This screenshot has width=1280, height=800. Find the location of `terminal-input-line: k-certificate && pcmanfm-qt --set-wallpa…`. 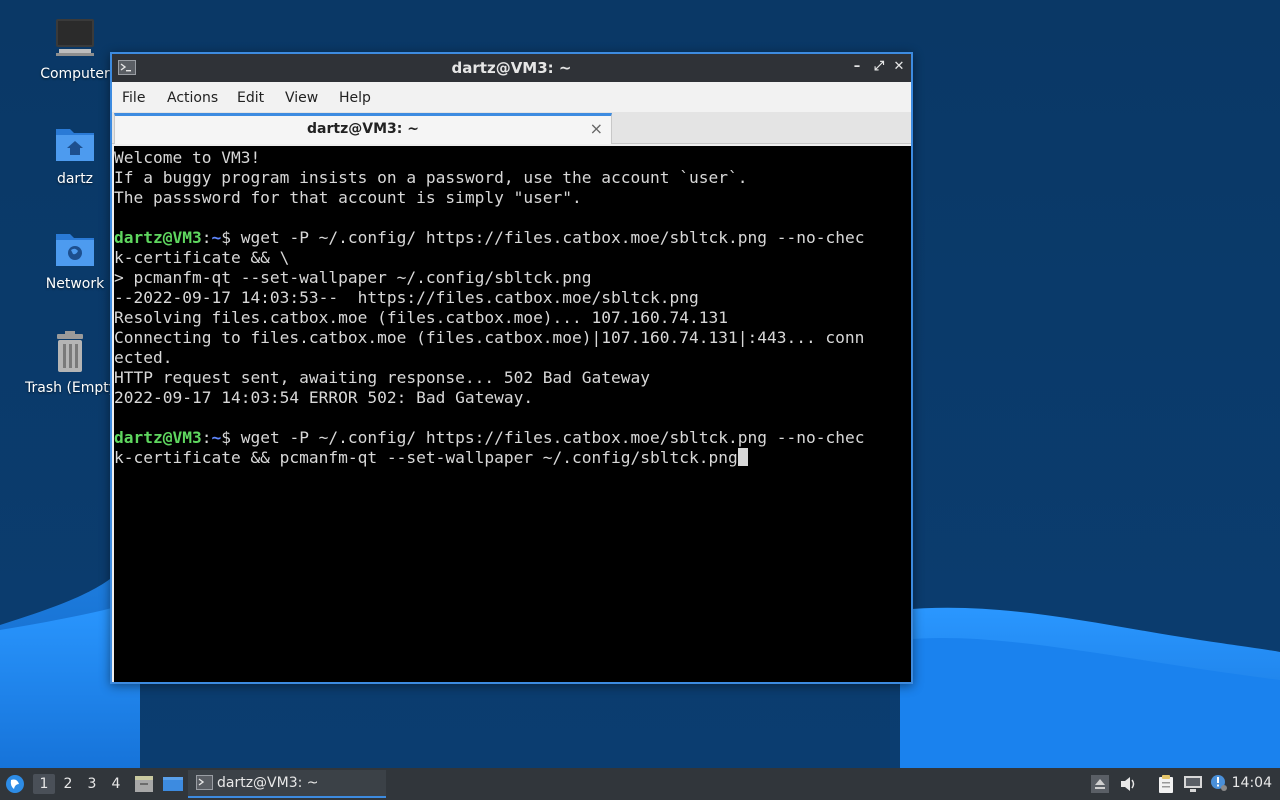

terminal-input-line: k-certificate && pcmanfm-qt --set-wallpa… is located at coordinates (512, 458).